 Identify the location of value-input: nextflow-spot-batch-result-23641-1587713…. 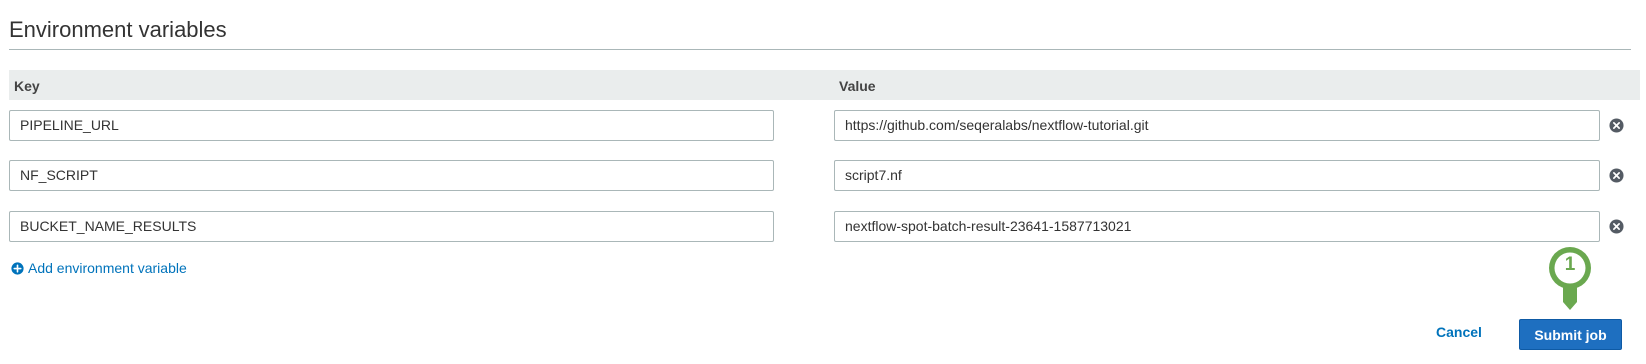
(1217, 226).